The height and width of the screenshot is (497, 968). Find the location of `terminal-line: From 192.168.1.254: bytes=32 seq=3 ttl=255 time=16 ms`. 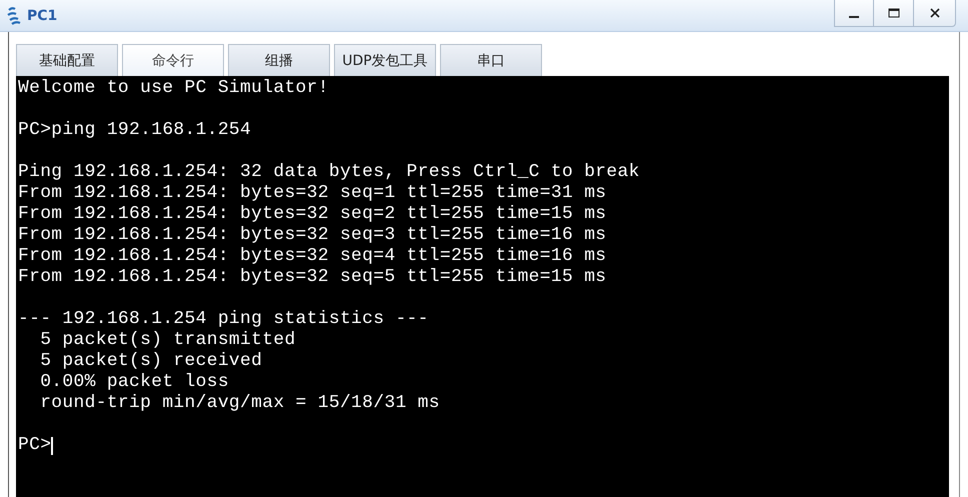

terminal-line: From 192.168.1.254: bytes=32 seq=3 ttl=255 time=16 ms is located at coordinates (312, 235).